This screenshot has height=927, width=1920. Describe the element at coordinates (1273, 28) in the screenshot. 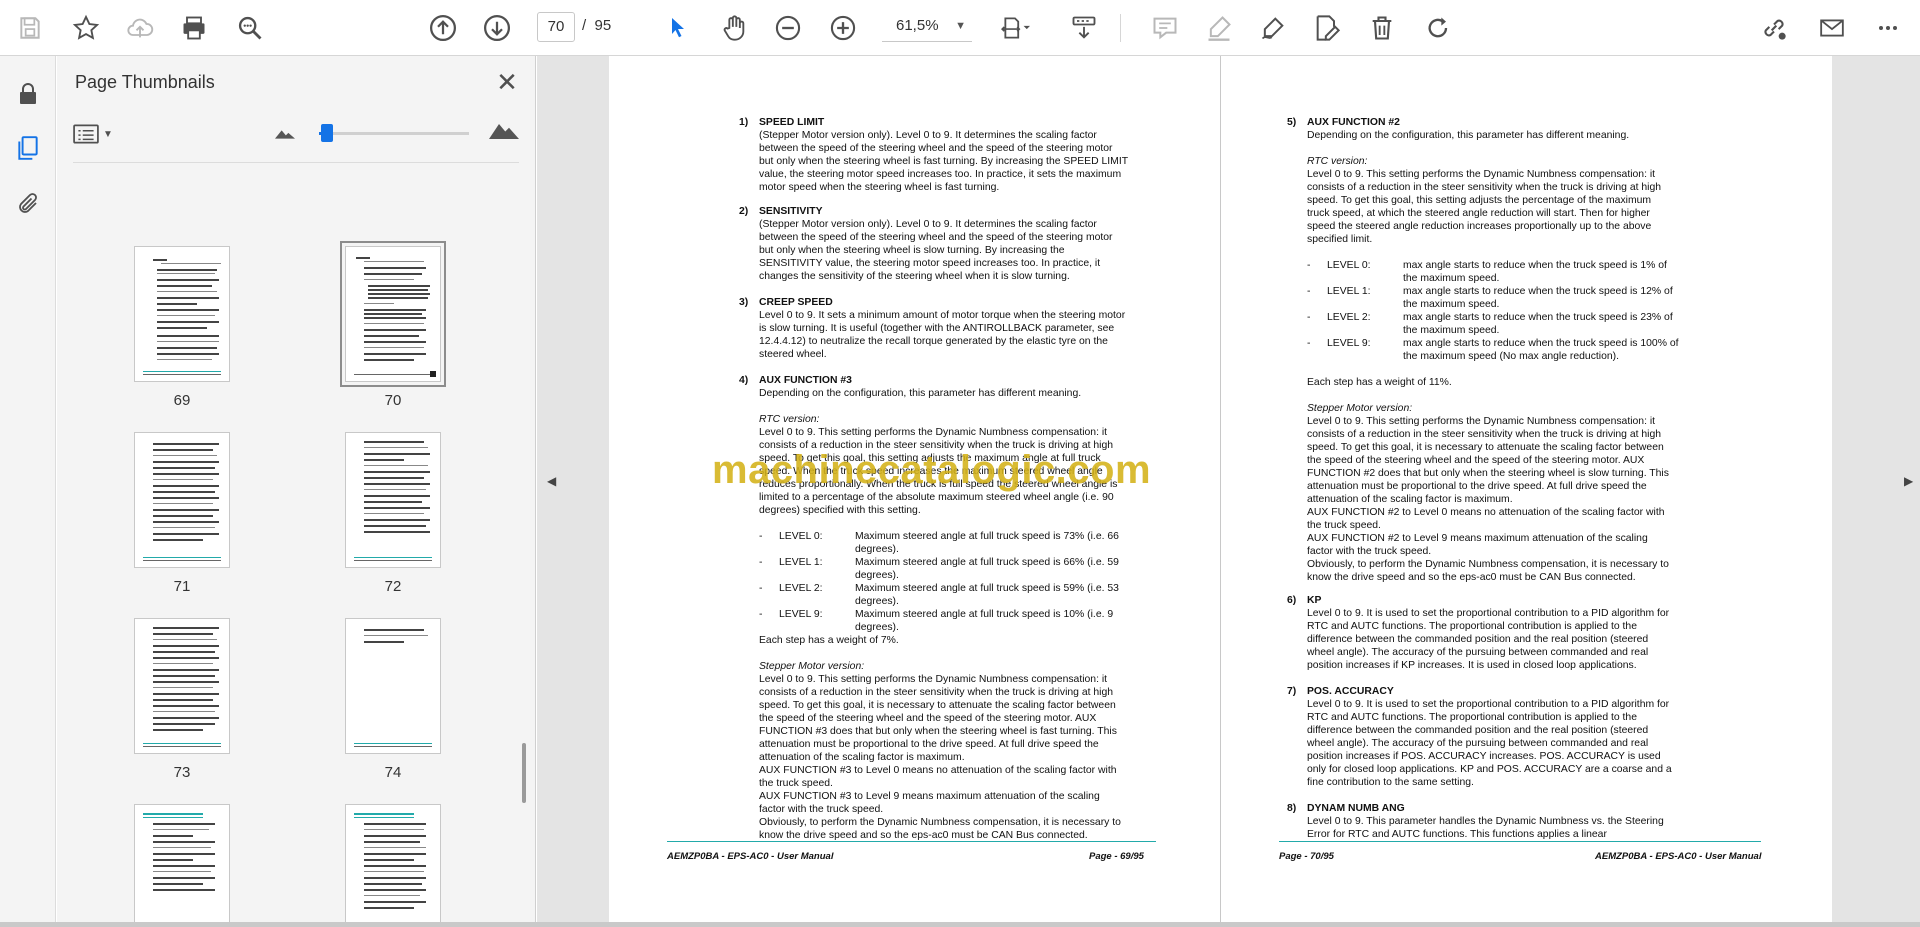

I see `sign-icon` at that location.